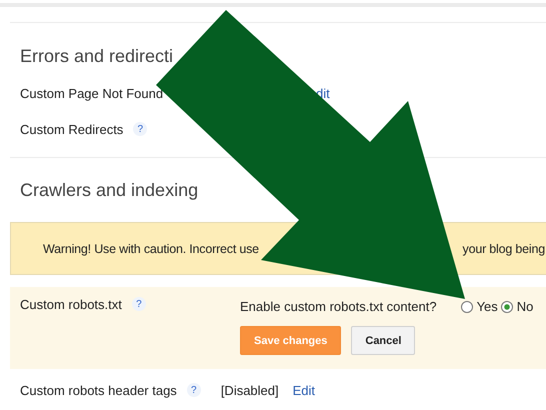  I want to click on setting-label: Custom robots.txt, so click(71, 304).